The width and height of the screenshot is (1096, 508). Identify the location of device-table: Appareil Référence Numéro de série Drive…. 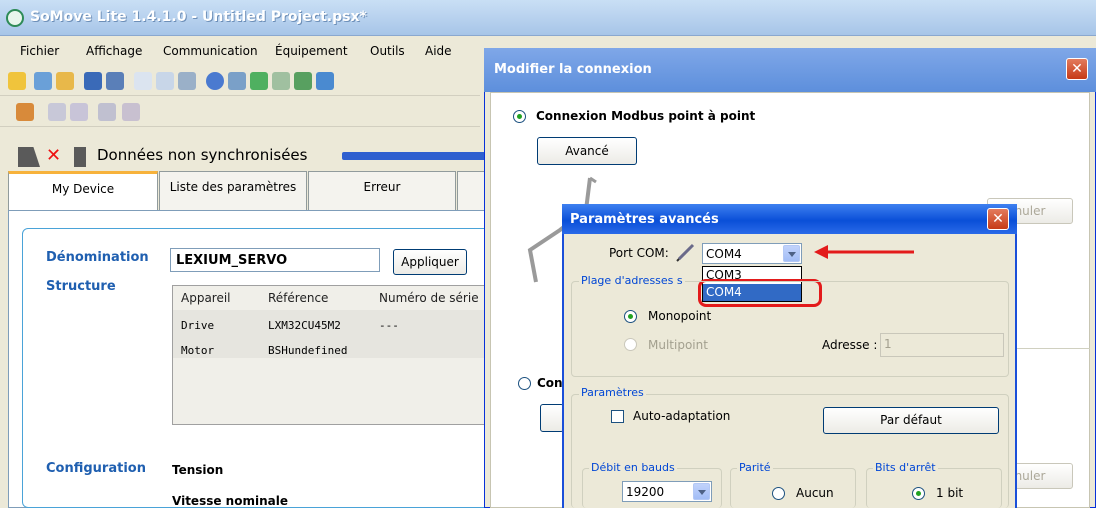
(331, 355).